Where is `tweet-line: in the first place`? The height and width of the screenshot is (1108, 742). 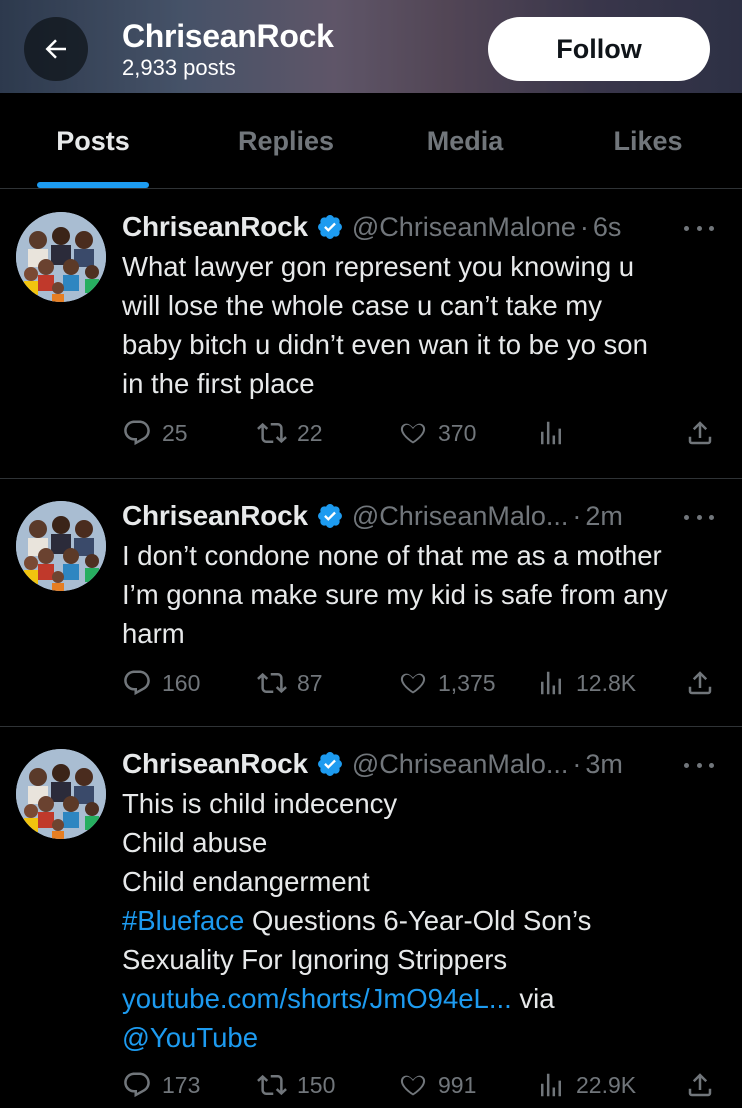 tweet-line: in the first place is located at coordinates (218, 383).